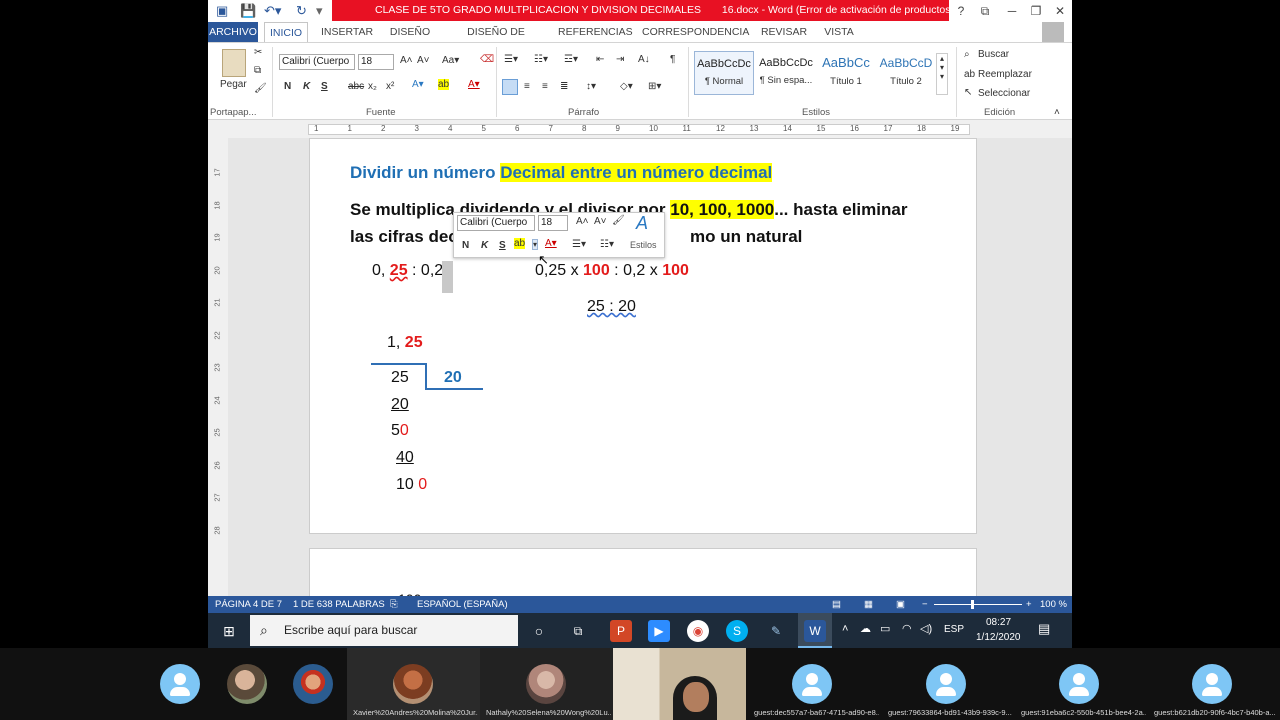 The image size is (1280, 720). I want to click on zoom-level: 100 %, so click(1053, 604).